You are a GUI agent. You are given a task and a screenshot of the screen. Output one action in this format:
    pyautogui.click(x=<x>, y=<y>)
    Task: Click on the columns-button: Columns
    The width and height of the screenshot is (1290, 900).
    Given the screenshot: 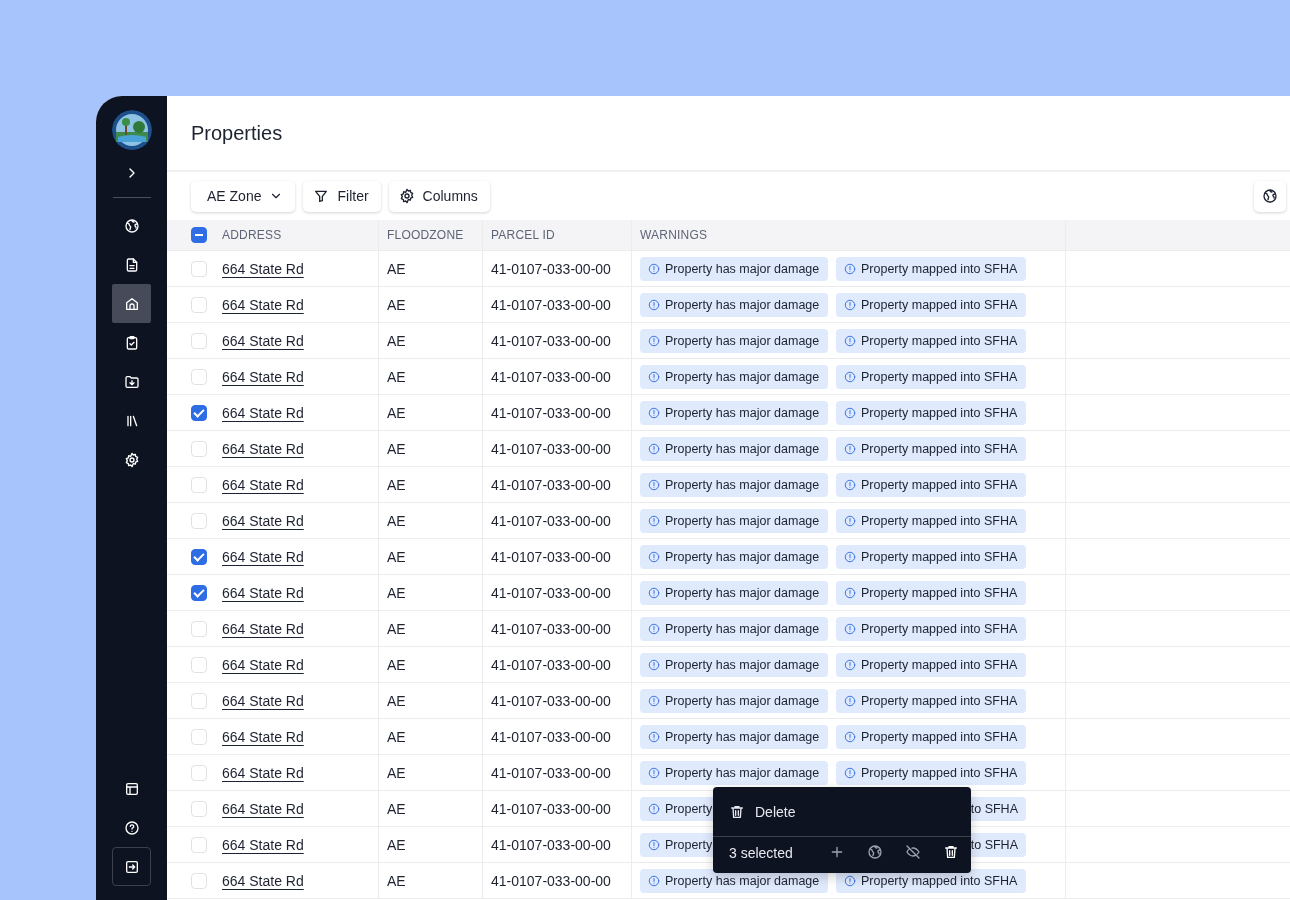 What is the action you would take?
    pyautogui.click(x=439, y=196)
    